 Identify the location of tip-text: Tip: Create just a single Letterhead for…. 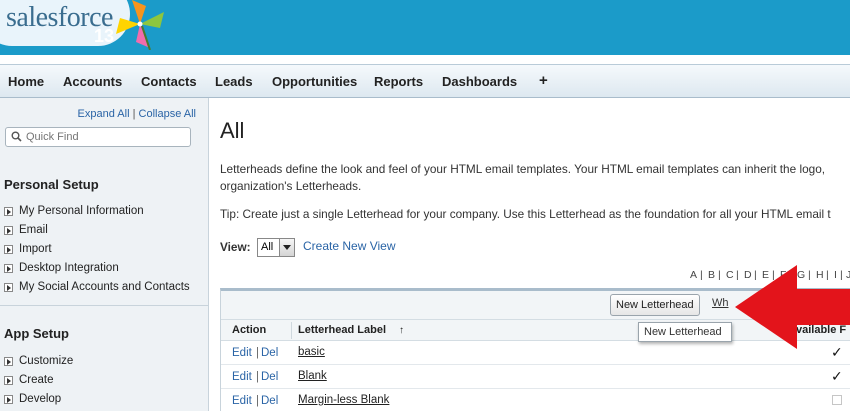
(525, 214).